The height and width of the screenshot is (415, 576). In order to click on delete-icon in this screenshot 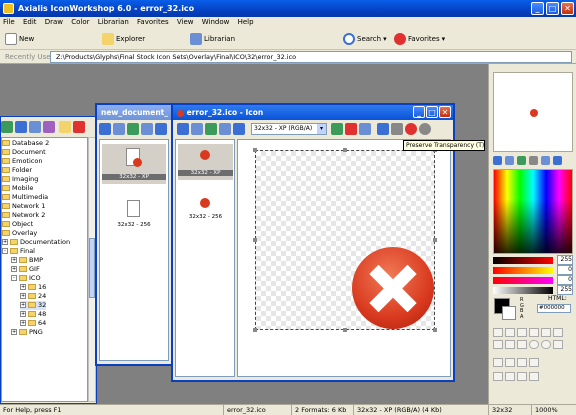, I will do `click(79, 127)`.